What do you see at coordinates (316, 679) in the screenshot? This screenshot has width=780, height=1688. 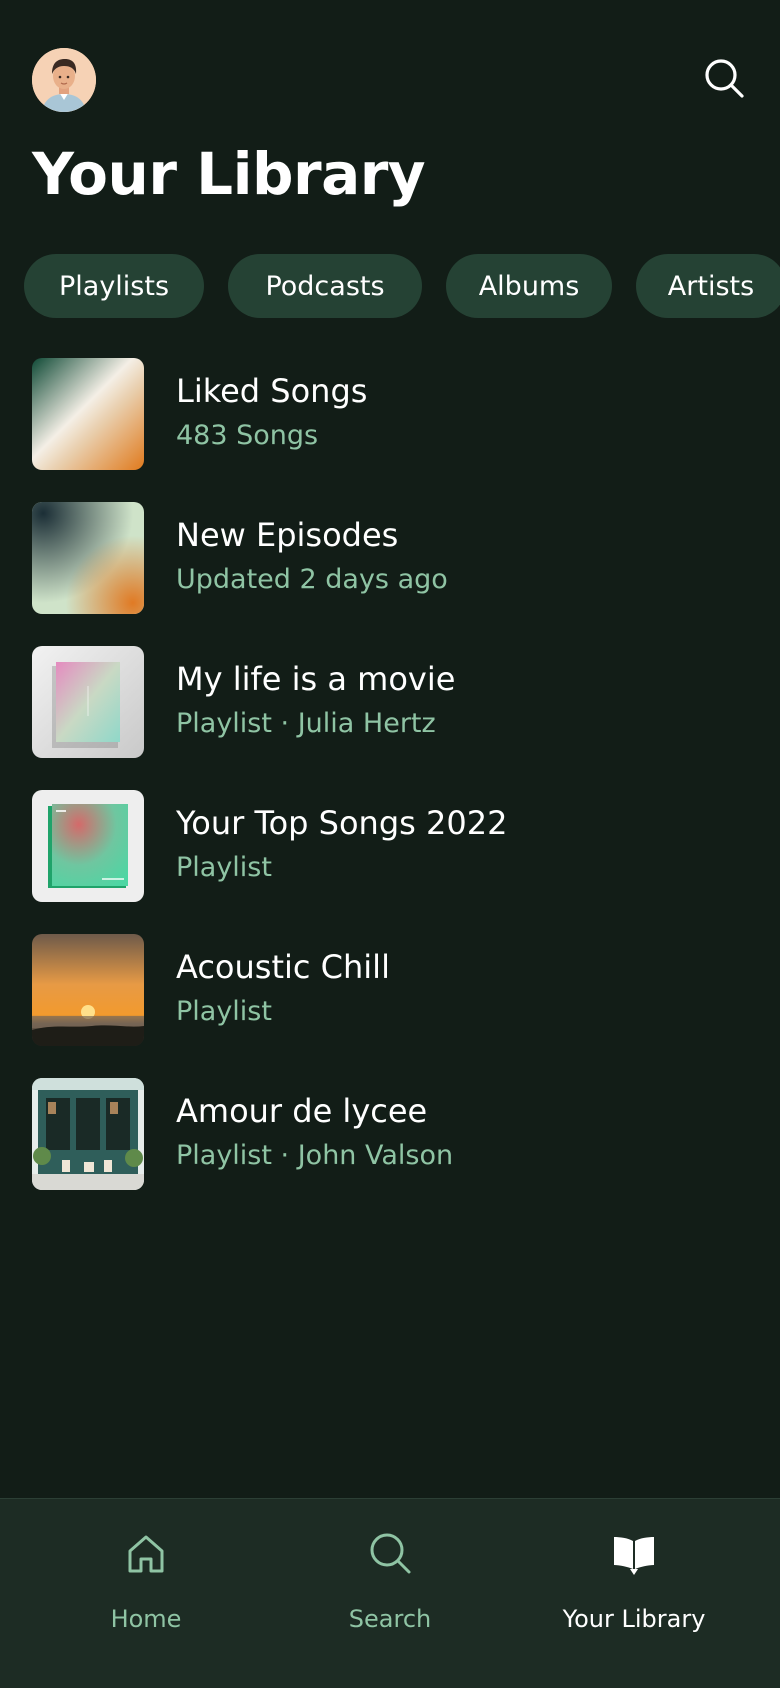 I see `item-title: My life is a movie` at bounding box center [316, 679].